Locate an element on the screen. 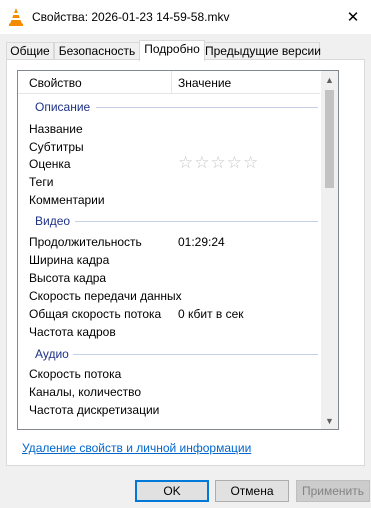  row-total-bitrate: Общая скорость потока is located at coordinates (95, 314).